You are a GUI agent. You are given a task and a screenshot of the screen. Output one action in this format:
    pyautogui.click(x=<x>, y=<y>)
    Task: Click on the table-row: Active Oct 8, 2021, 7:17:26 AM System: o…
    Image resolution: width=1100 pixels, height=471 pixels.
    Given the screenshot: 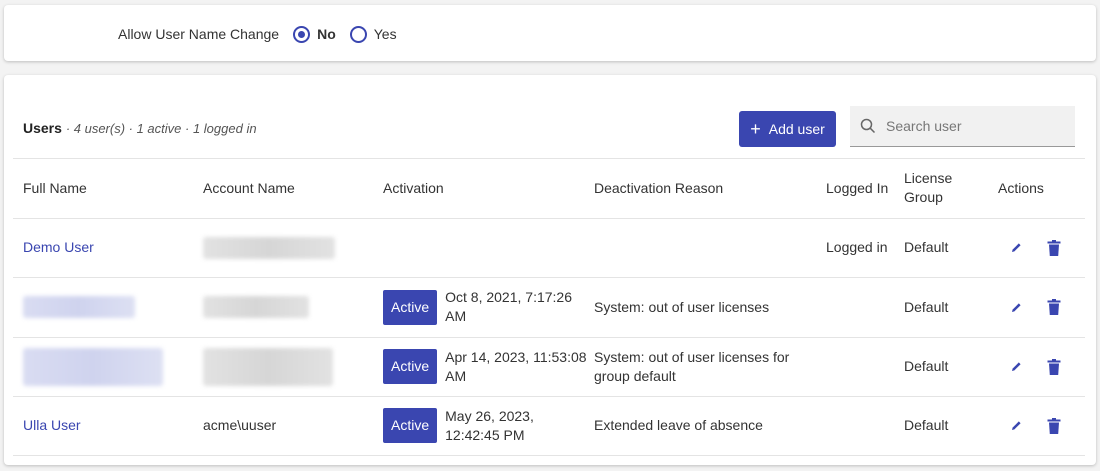 What is the action you would take?
    pyautogui.click(x=549, y=307)
    